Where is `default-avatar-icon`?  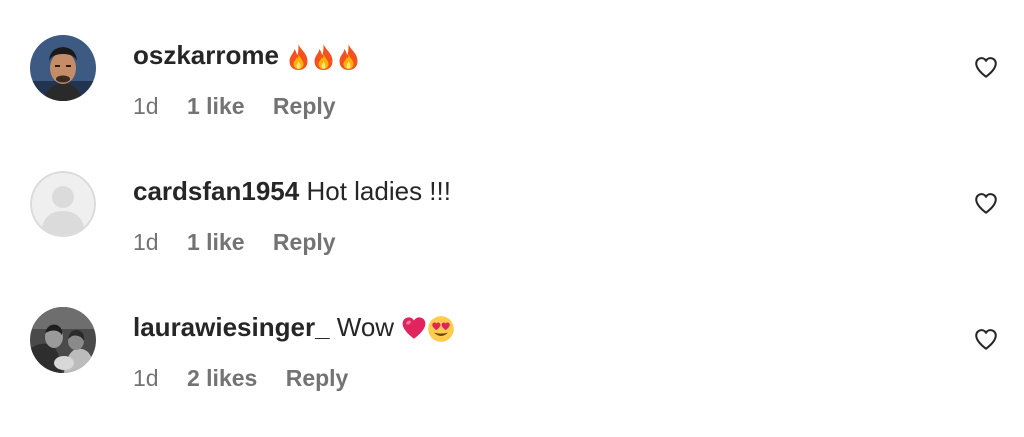
default-avatar-icon is located at coordinates (63, 204).